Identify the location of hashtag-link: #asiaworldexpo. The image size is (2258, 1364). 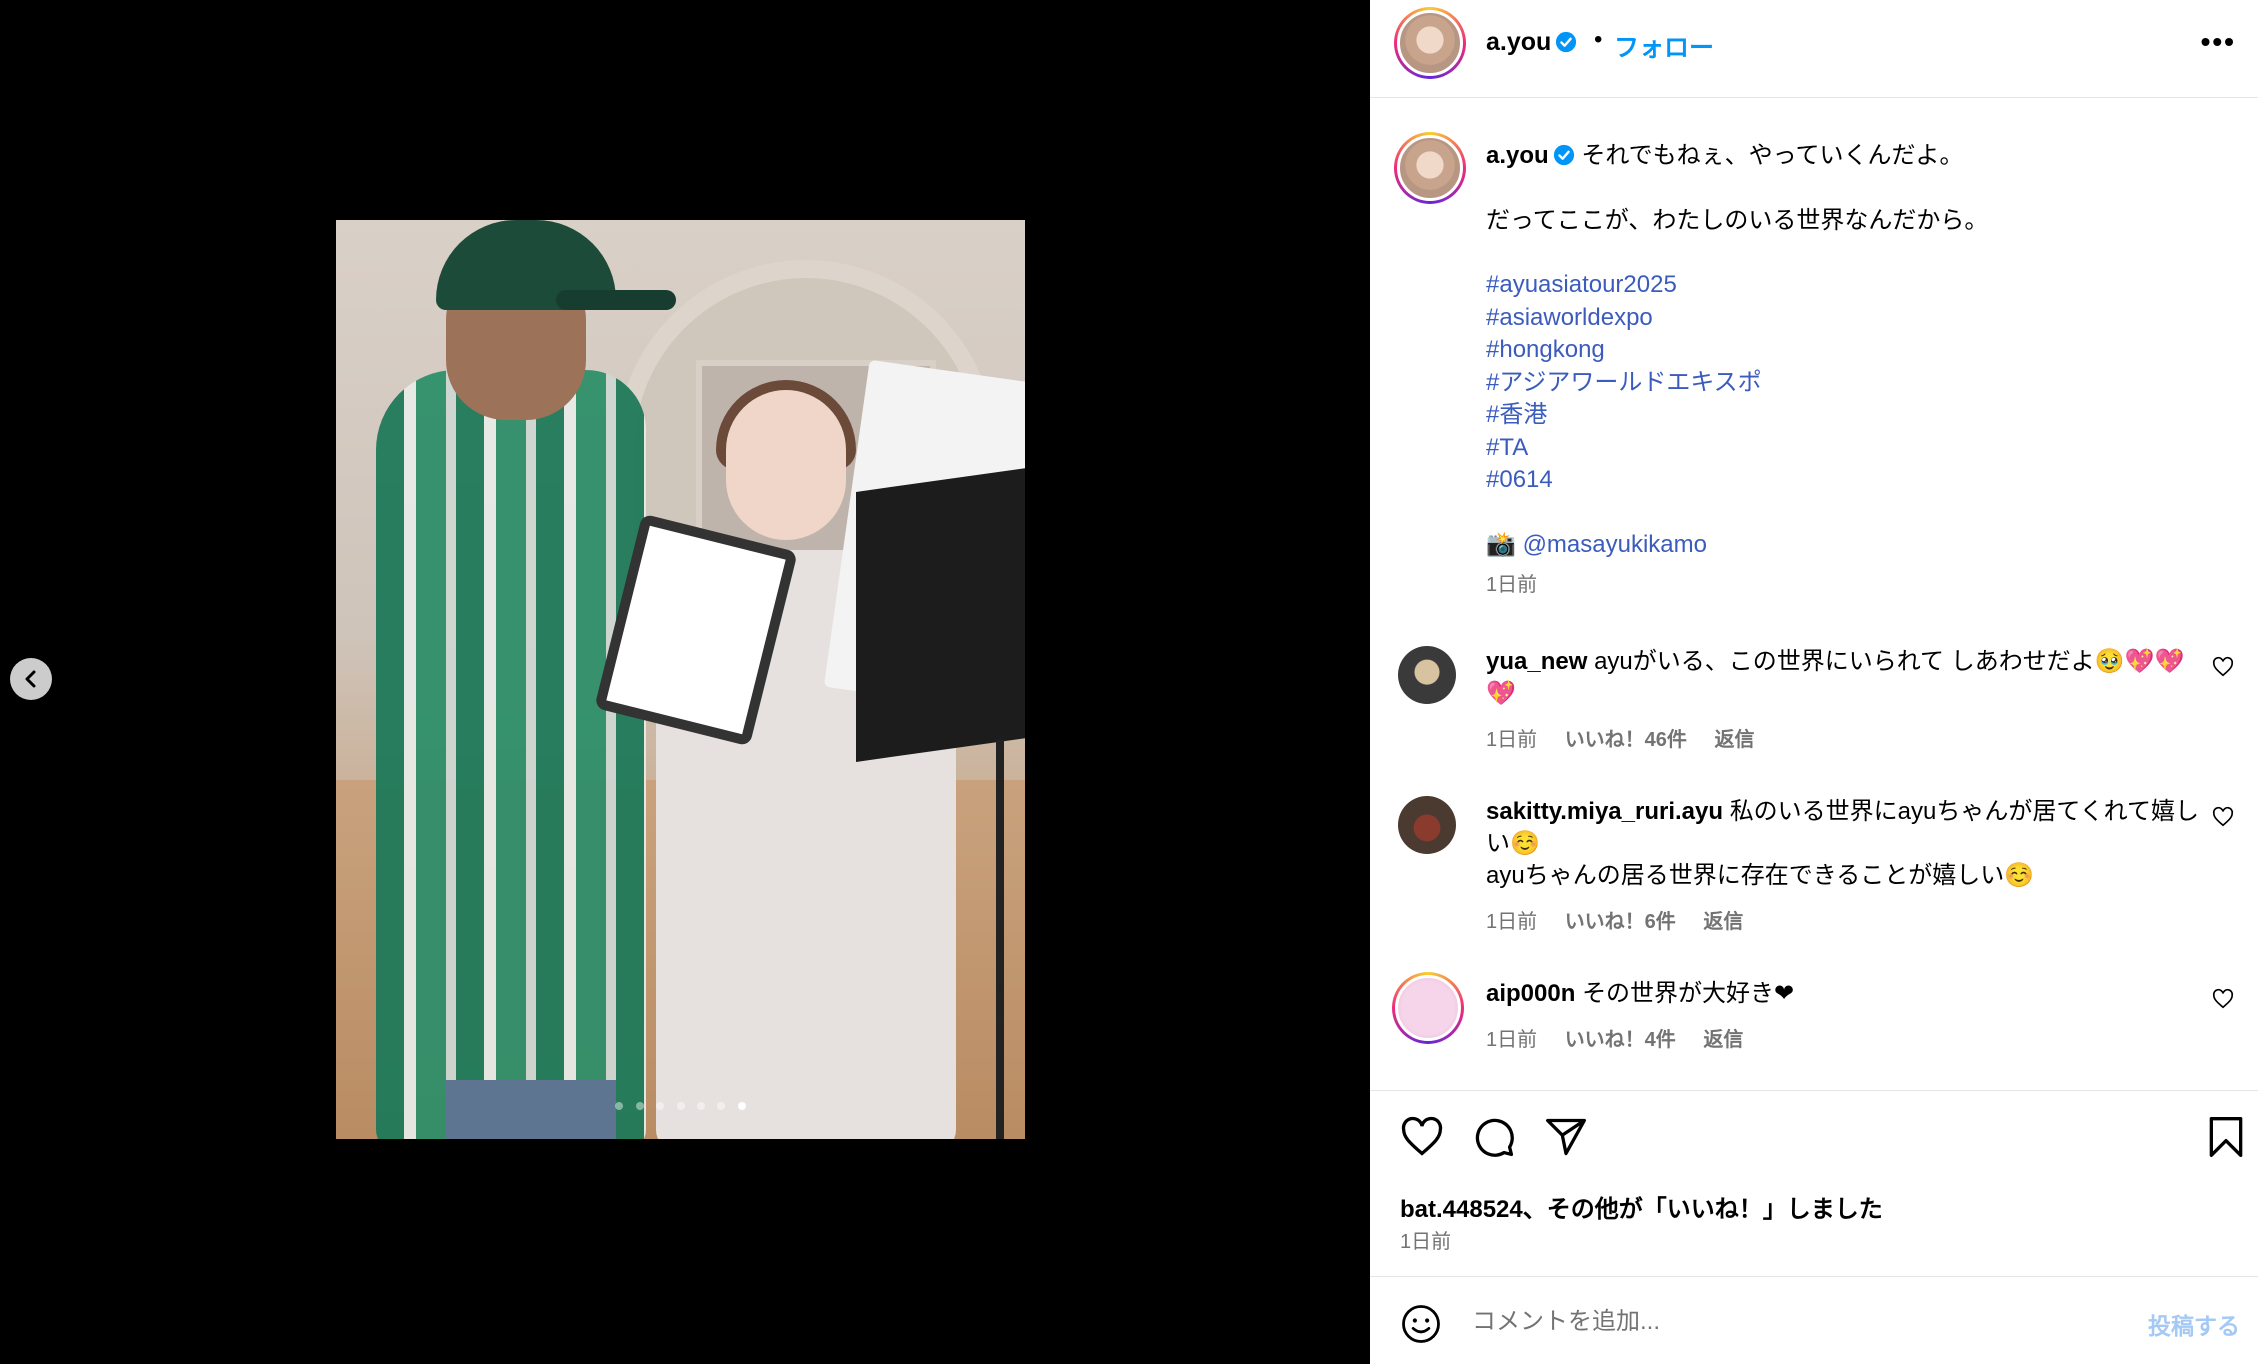
(1856, 318).